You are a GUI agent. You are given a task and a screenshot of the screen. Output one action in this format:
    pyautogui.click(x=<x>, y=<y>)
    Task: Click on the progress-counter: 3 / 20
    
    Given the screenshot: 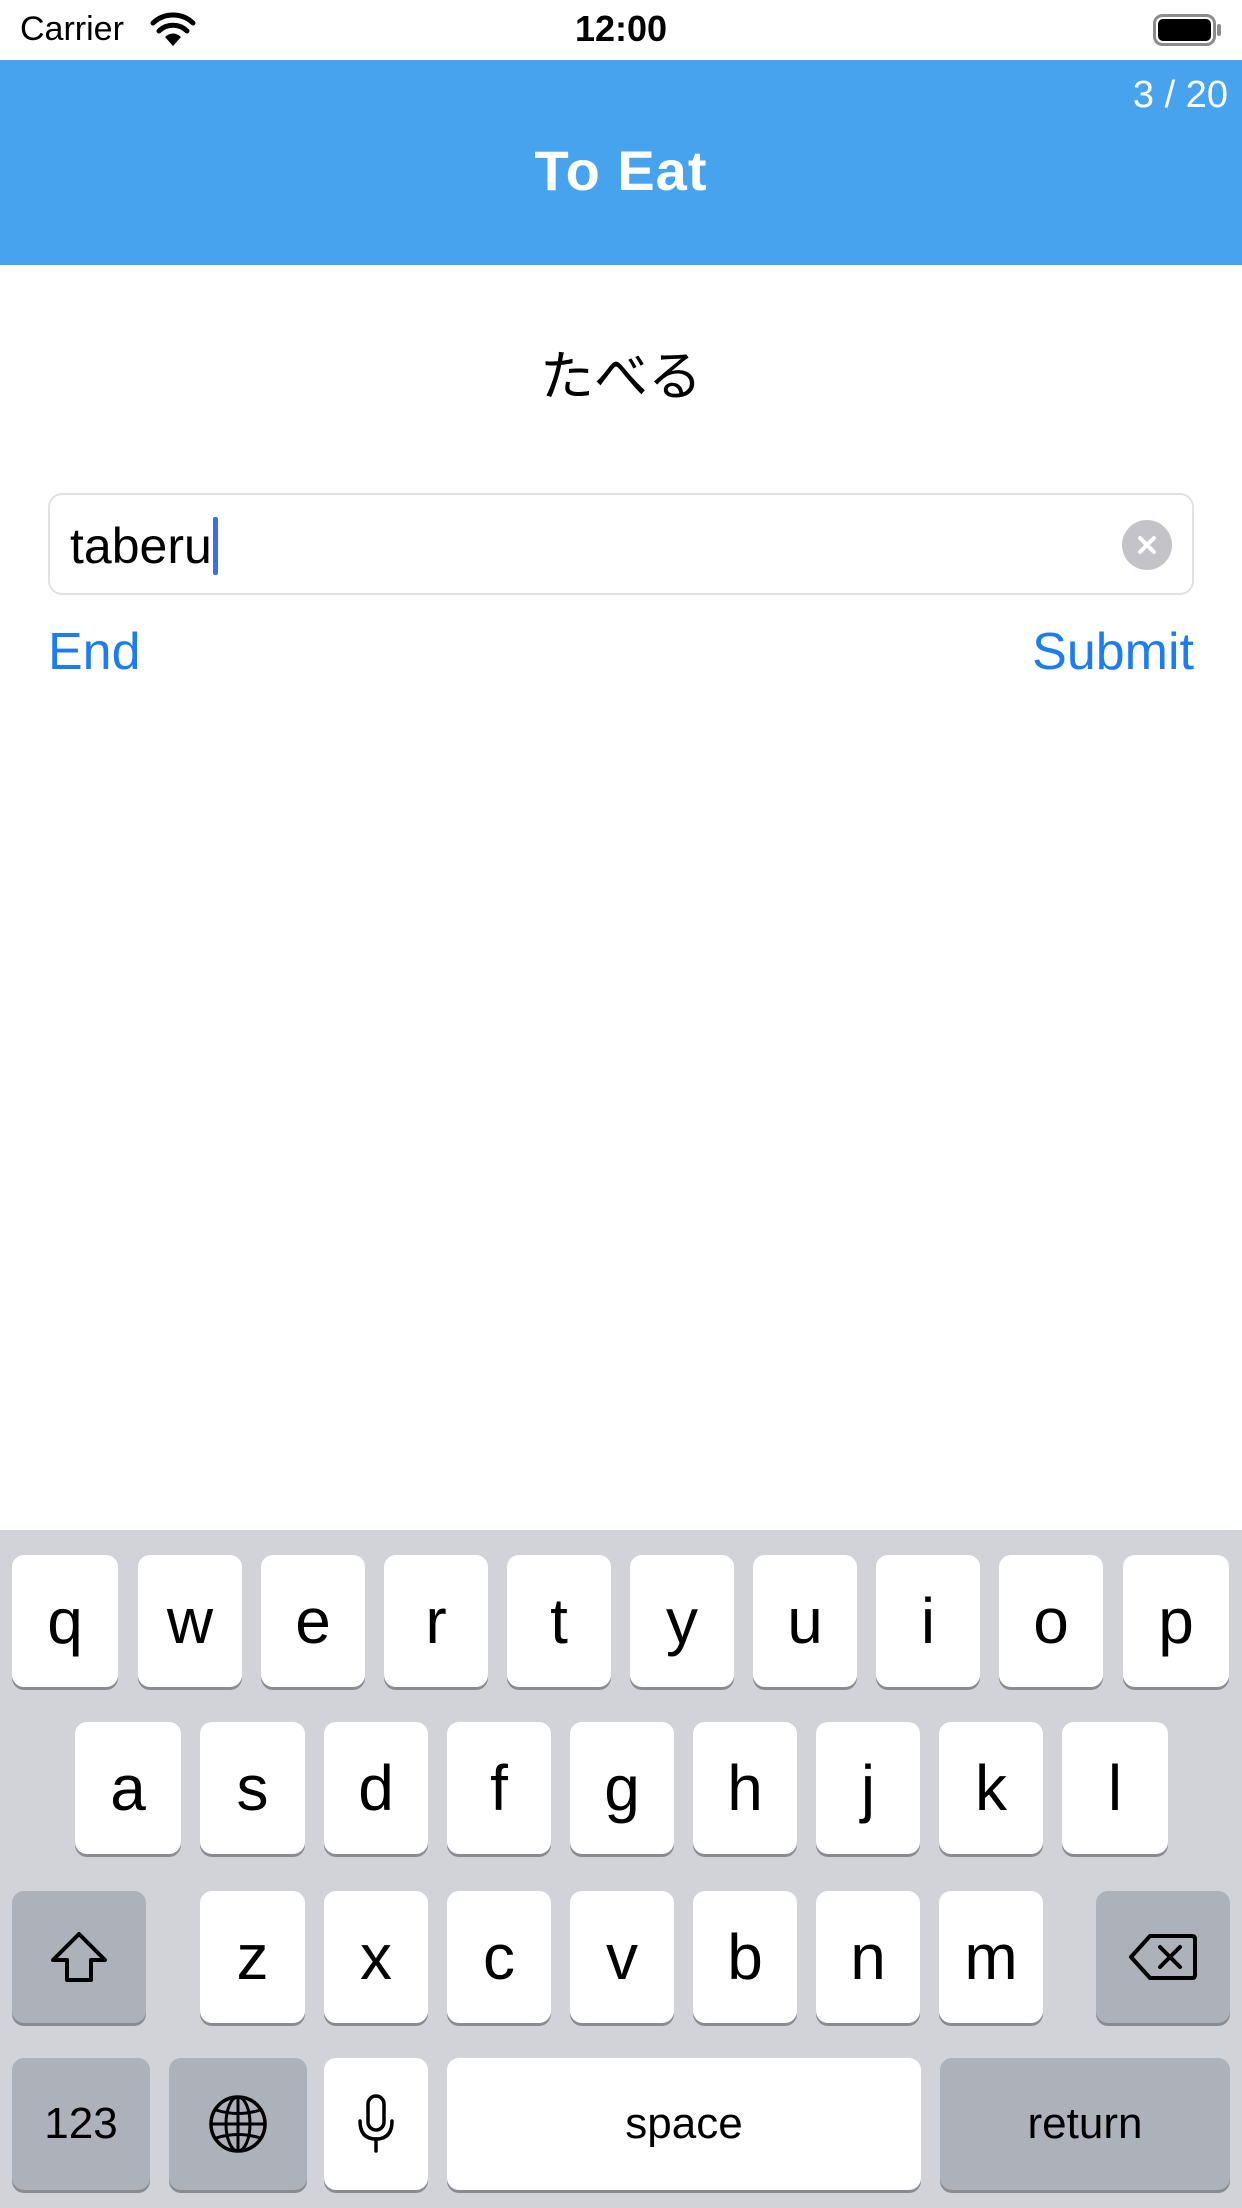 What is the action you would take?
    pyautogui.click(x=1180, y=95)
    